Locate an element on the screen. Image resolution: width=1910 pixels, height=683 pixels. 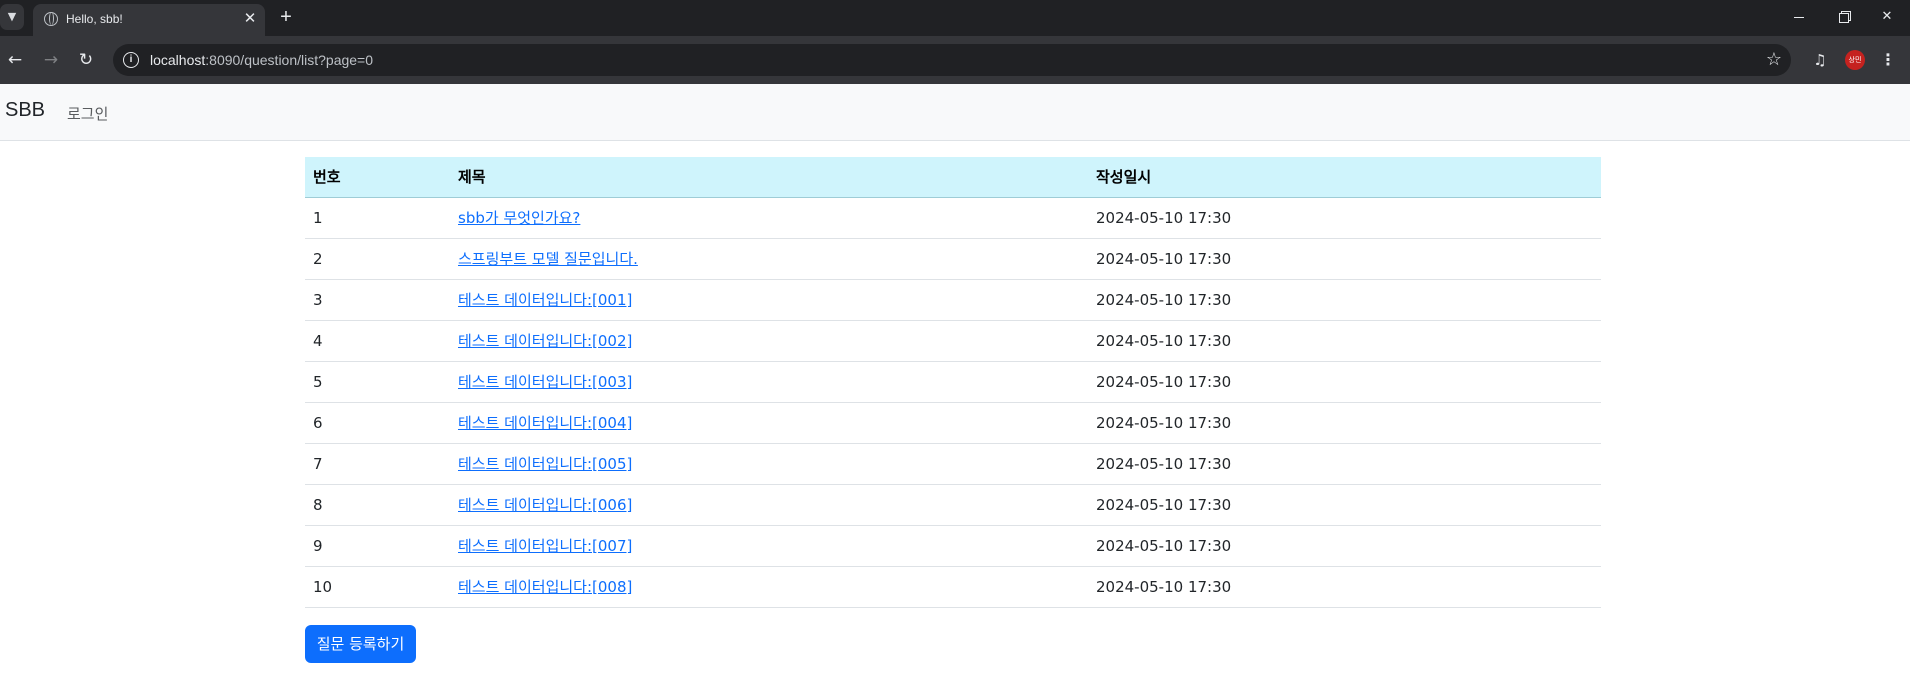
question-link: 테스트 데이터입니다:[001] is located at coordinates (545, 300).